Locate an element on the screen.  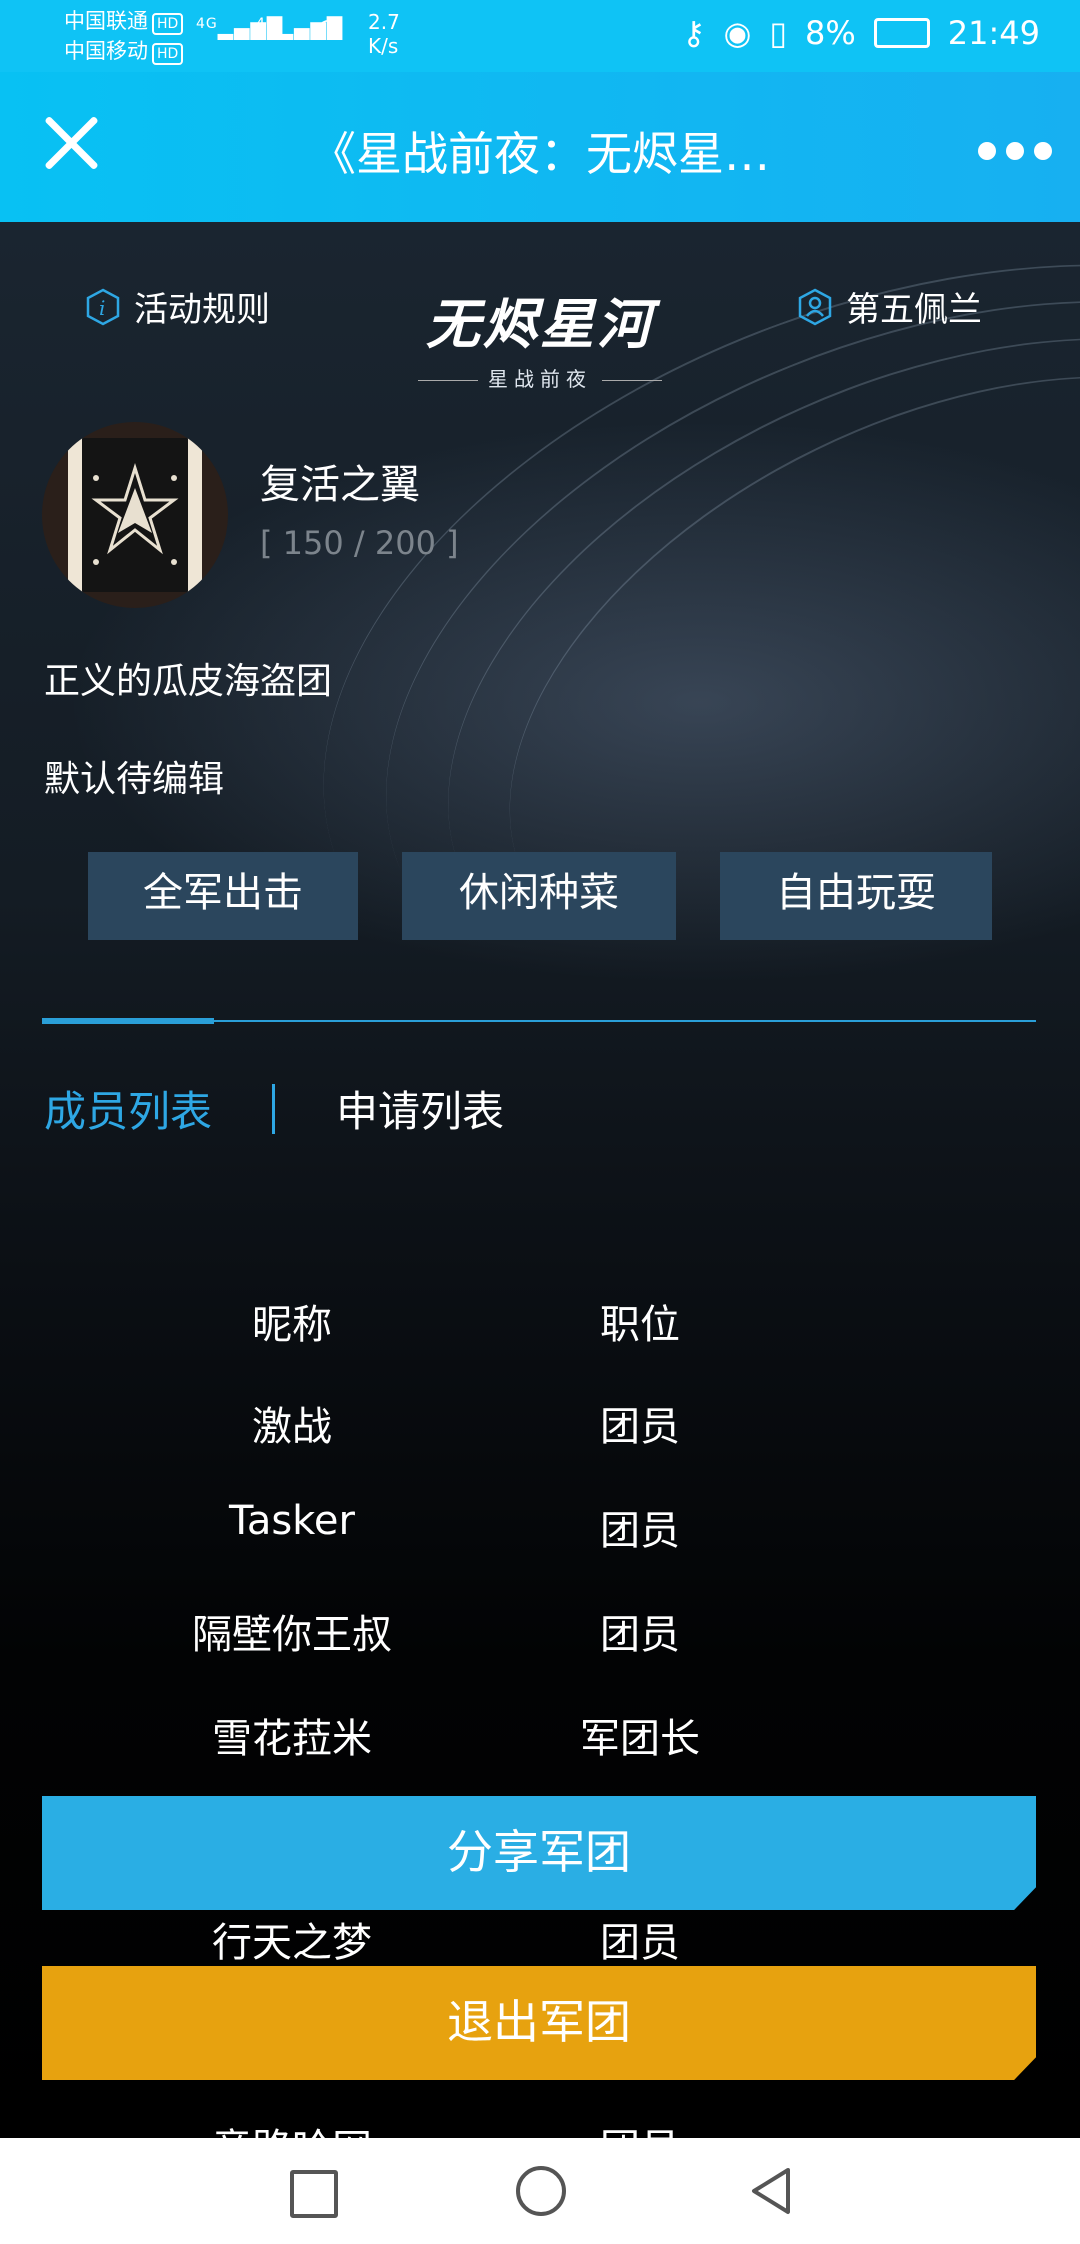
carrier1: 中国联通 is located at coordinates (106, 21).